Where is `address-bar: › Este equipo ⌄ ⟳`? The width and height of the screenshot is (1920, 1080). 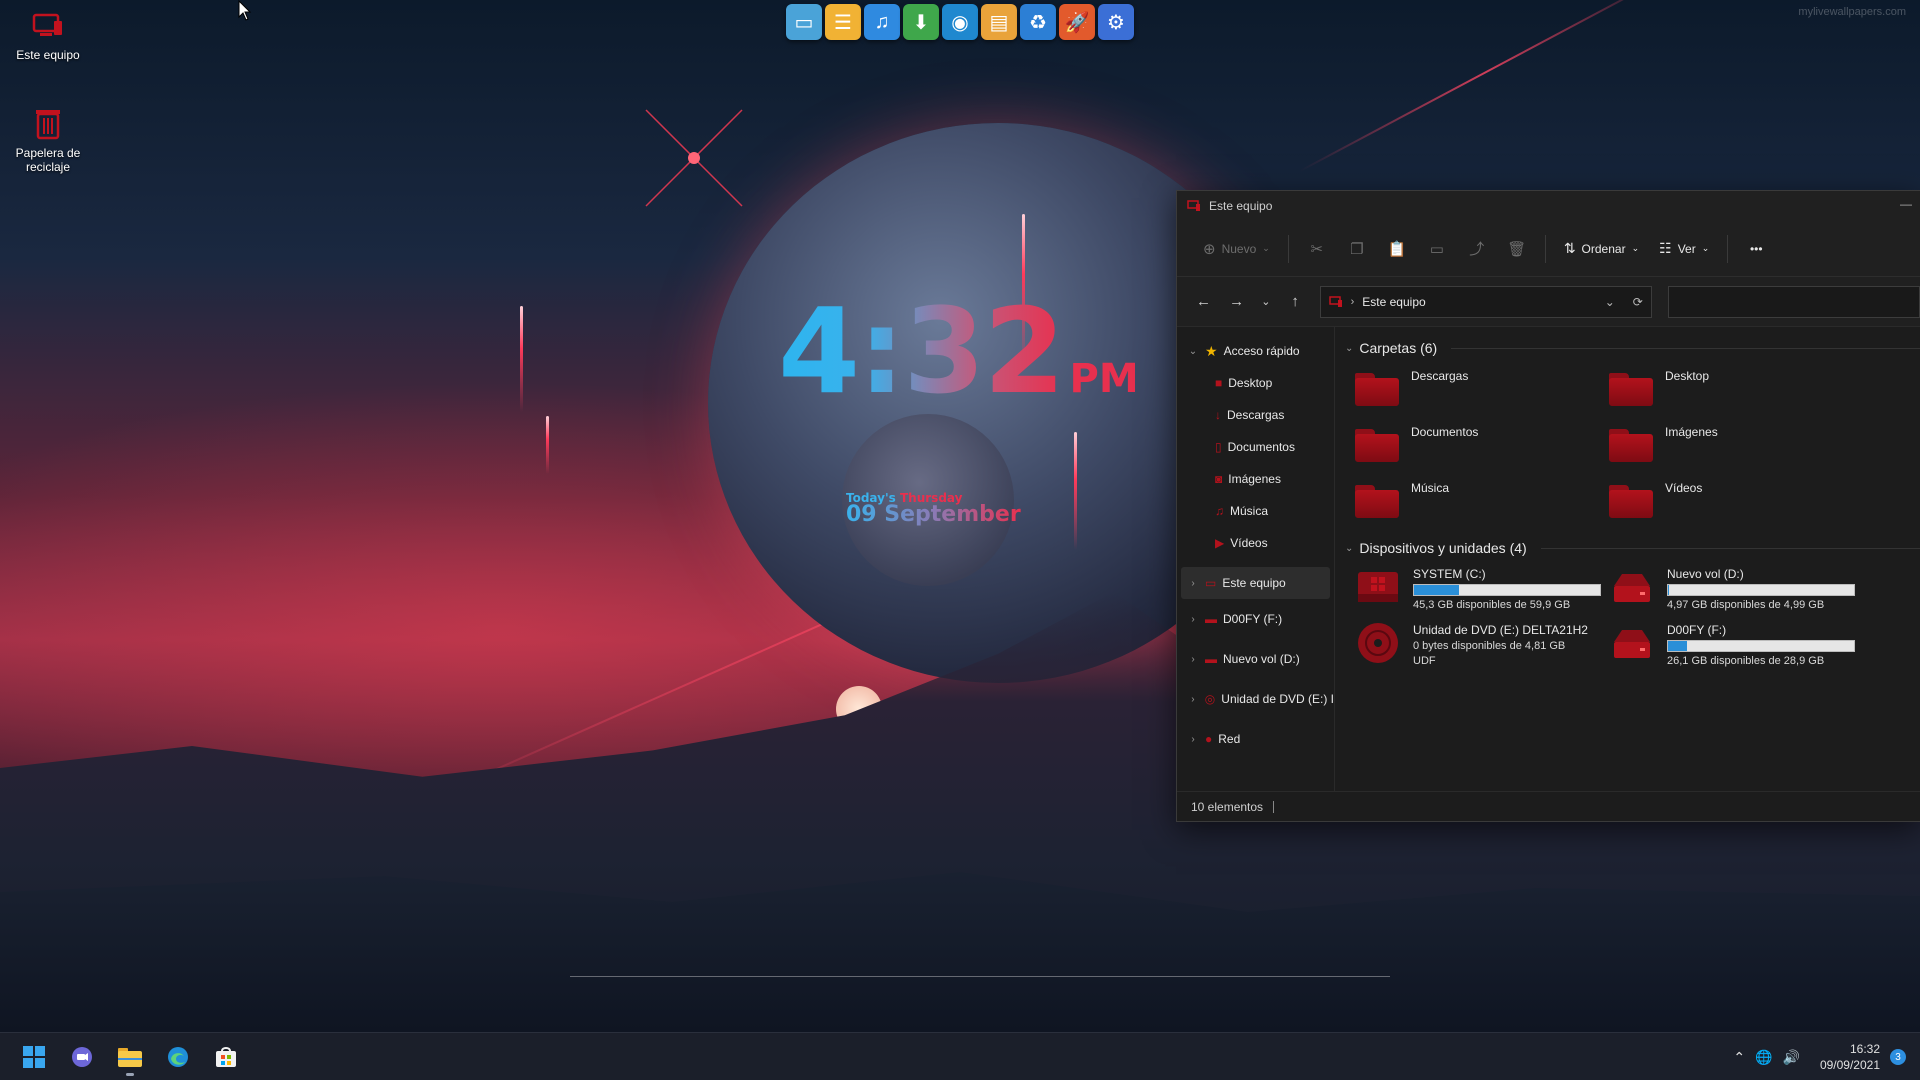
address-bar: › Este equipo ⌄ ⟳ is located at coordinates (1485, 301).